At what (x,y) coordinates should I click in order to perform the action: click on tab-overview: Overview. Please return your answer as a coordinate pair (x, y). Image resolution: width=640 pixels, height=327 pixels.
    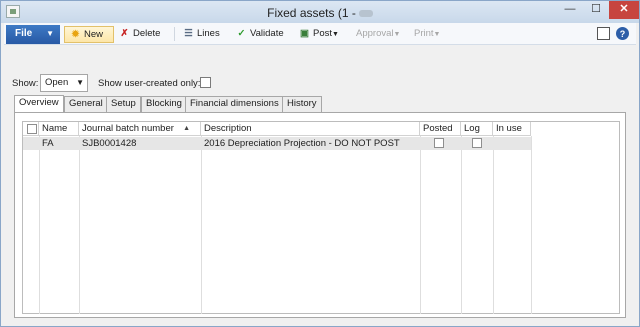
    Looking at the image, I should click on (39, 103).